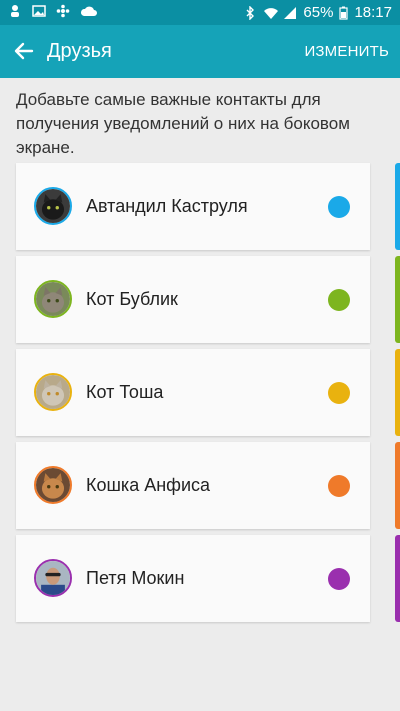 This screenshot has height=711, width=400. I want to click on contact-card: Петя Мокин, so click(193, 578).